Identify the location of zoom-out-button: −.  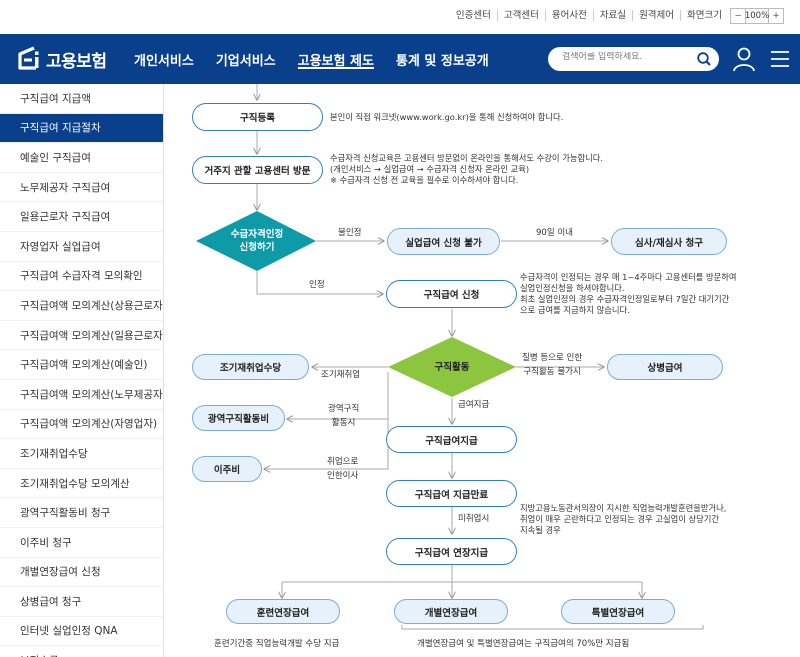
(738, 16).